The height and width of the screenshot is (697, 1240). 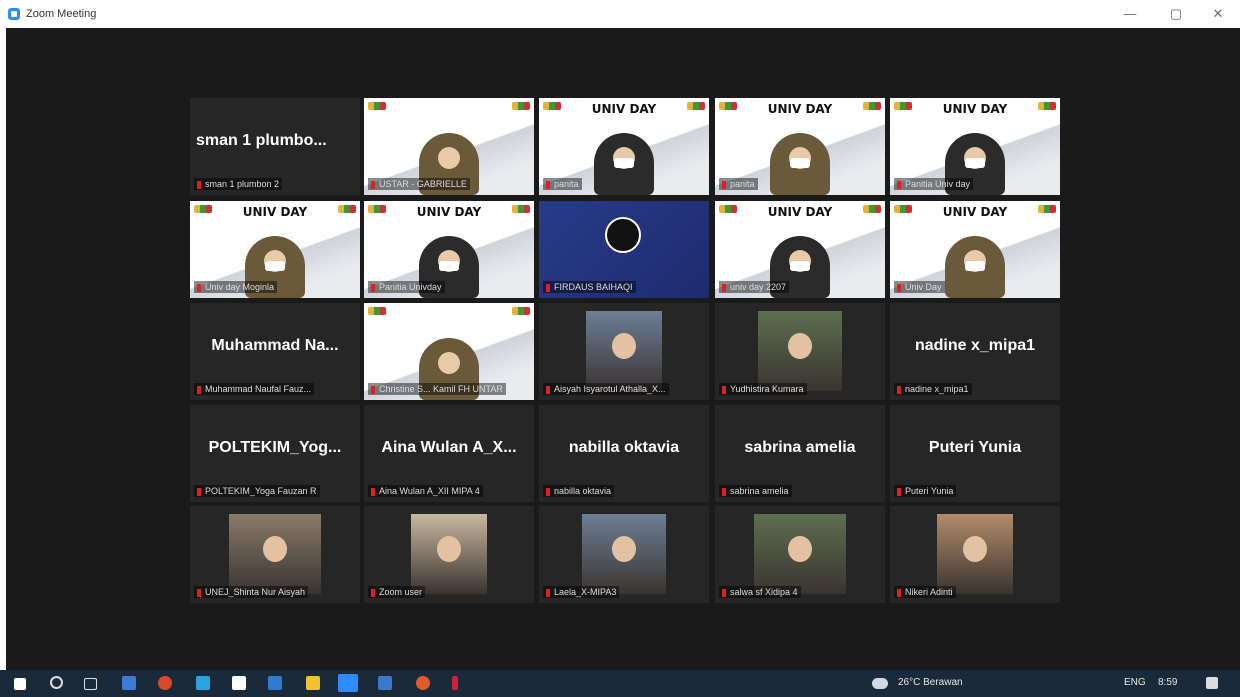 I want to click on participant-name: nadine x_mipa1, so click(x=937, y=389).